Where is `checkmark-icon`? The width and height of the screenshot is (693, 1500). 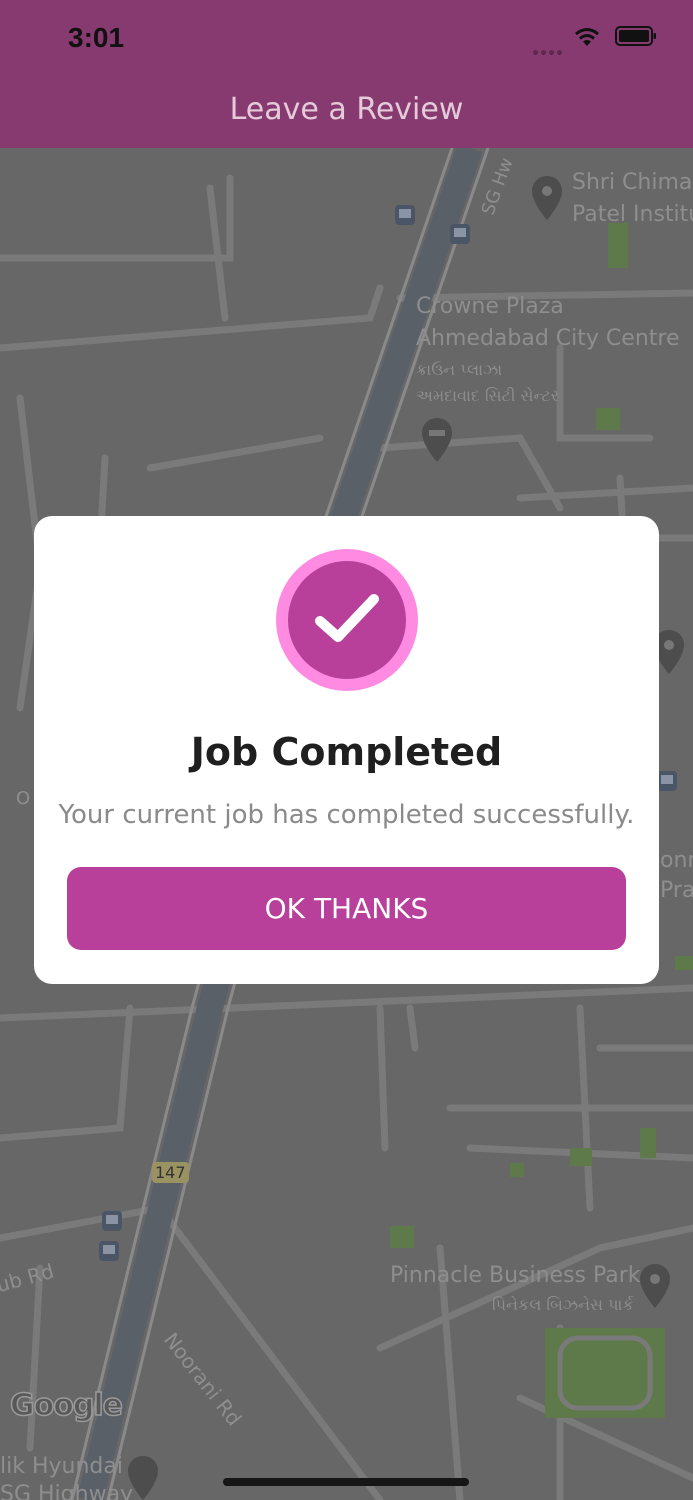
checkmark-icon is located at coordinates (347, 618).